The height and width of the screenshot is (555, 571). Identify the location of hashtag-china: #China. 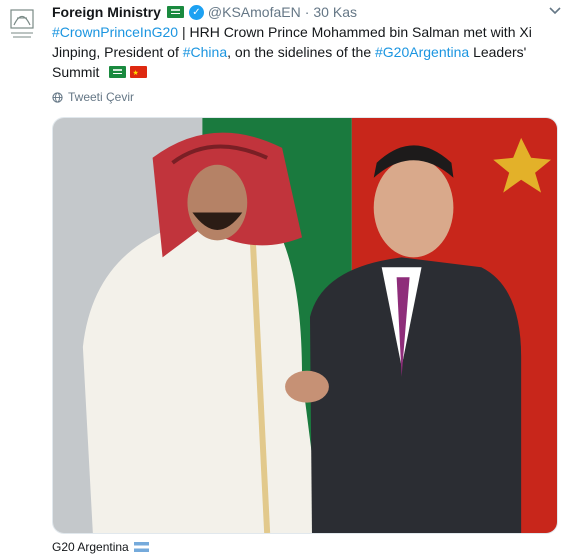
(205, 52).